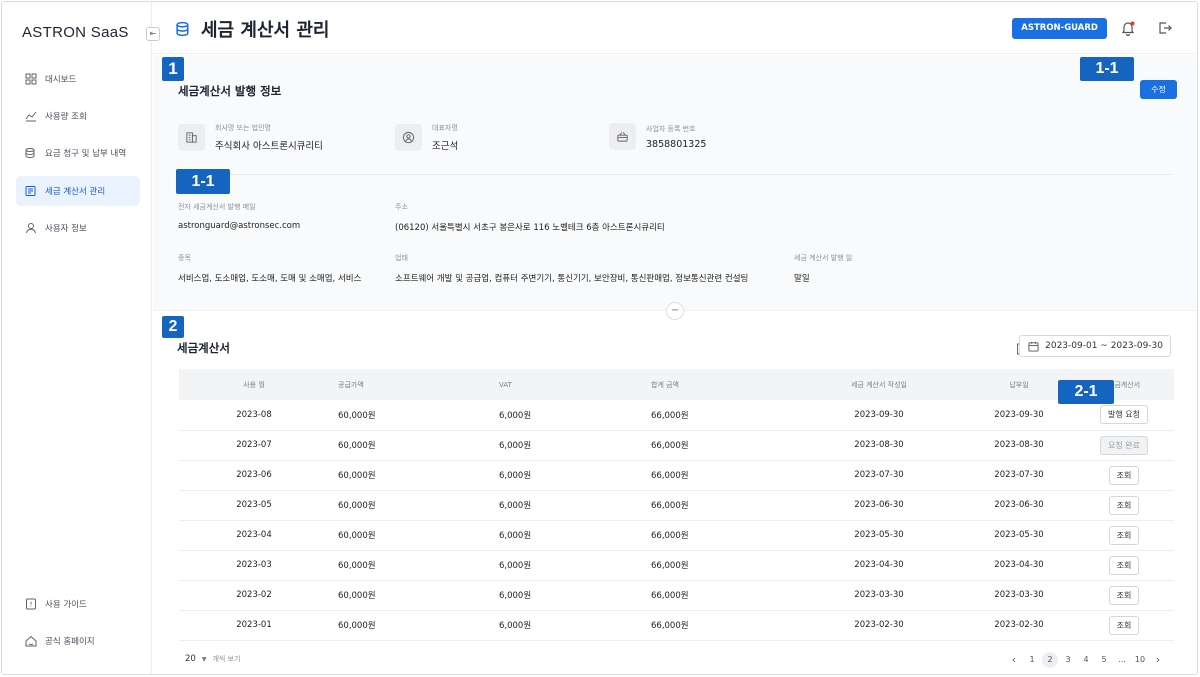  What do you see at coordinates (675, 28) in the screenshot?
I see `top-bar: 세금 계산서 관리 ASTRON-GUARD` at bounding box center [675, 28].